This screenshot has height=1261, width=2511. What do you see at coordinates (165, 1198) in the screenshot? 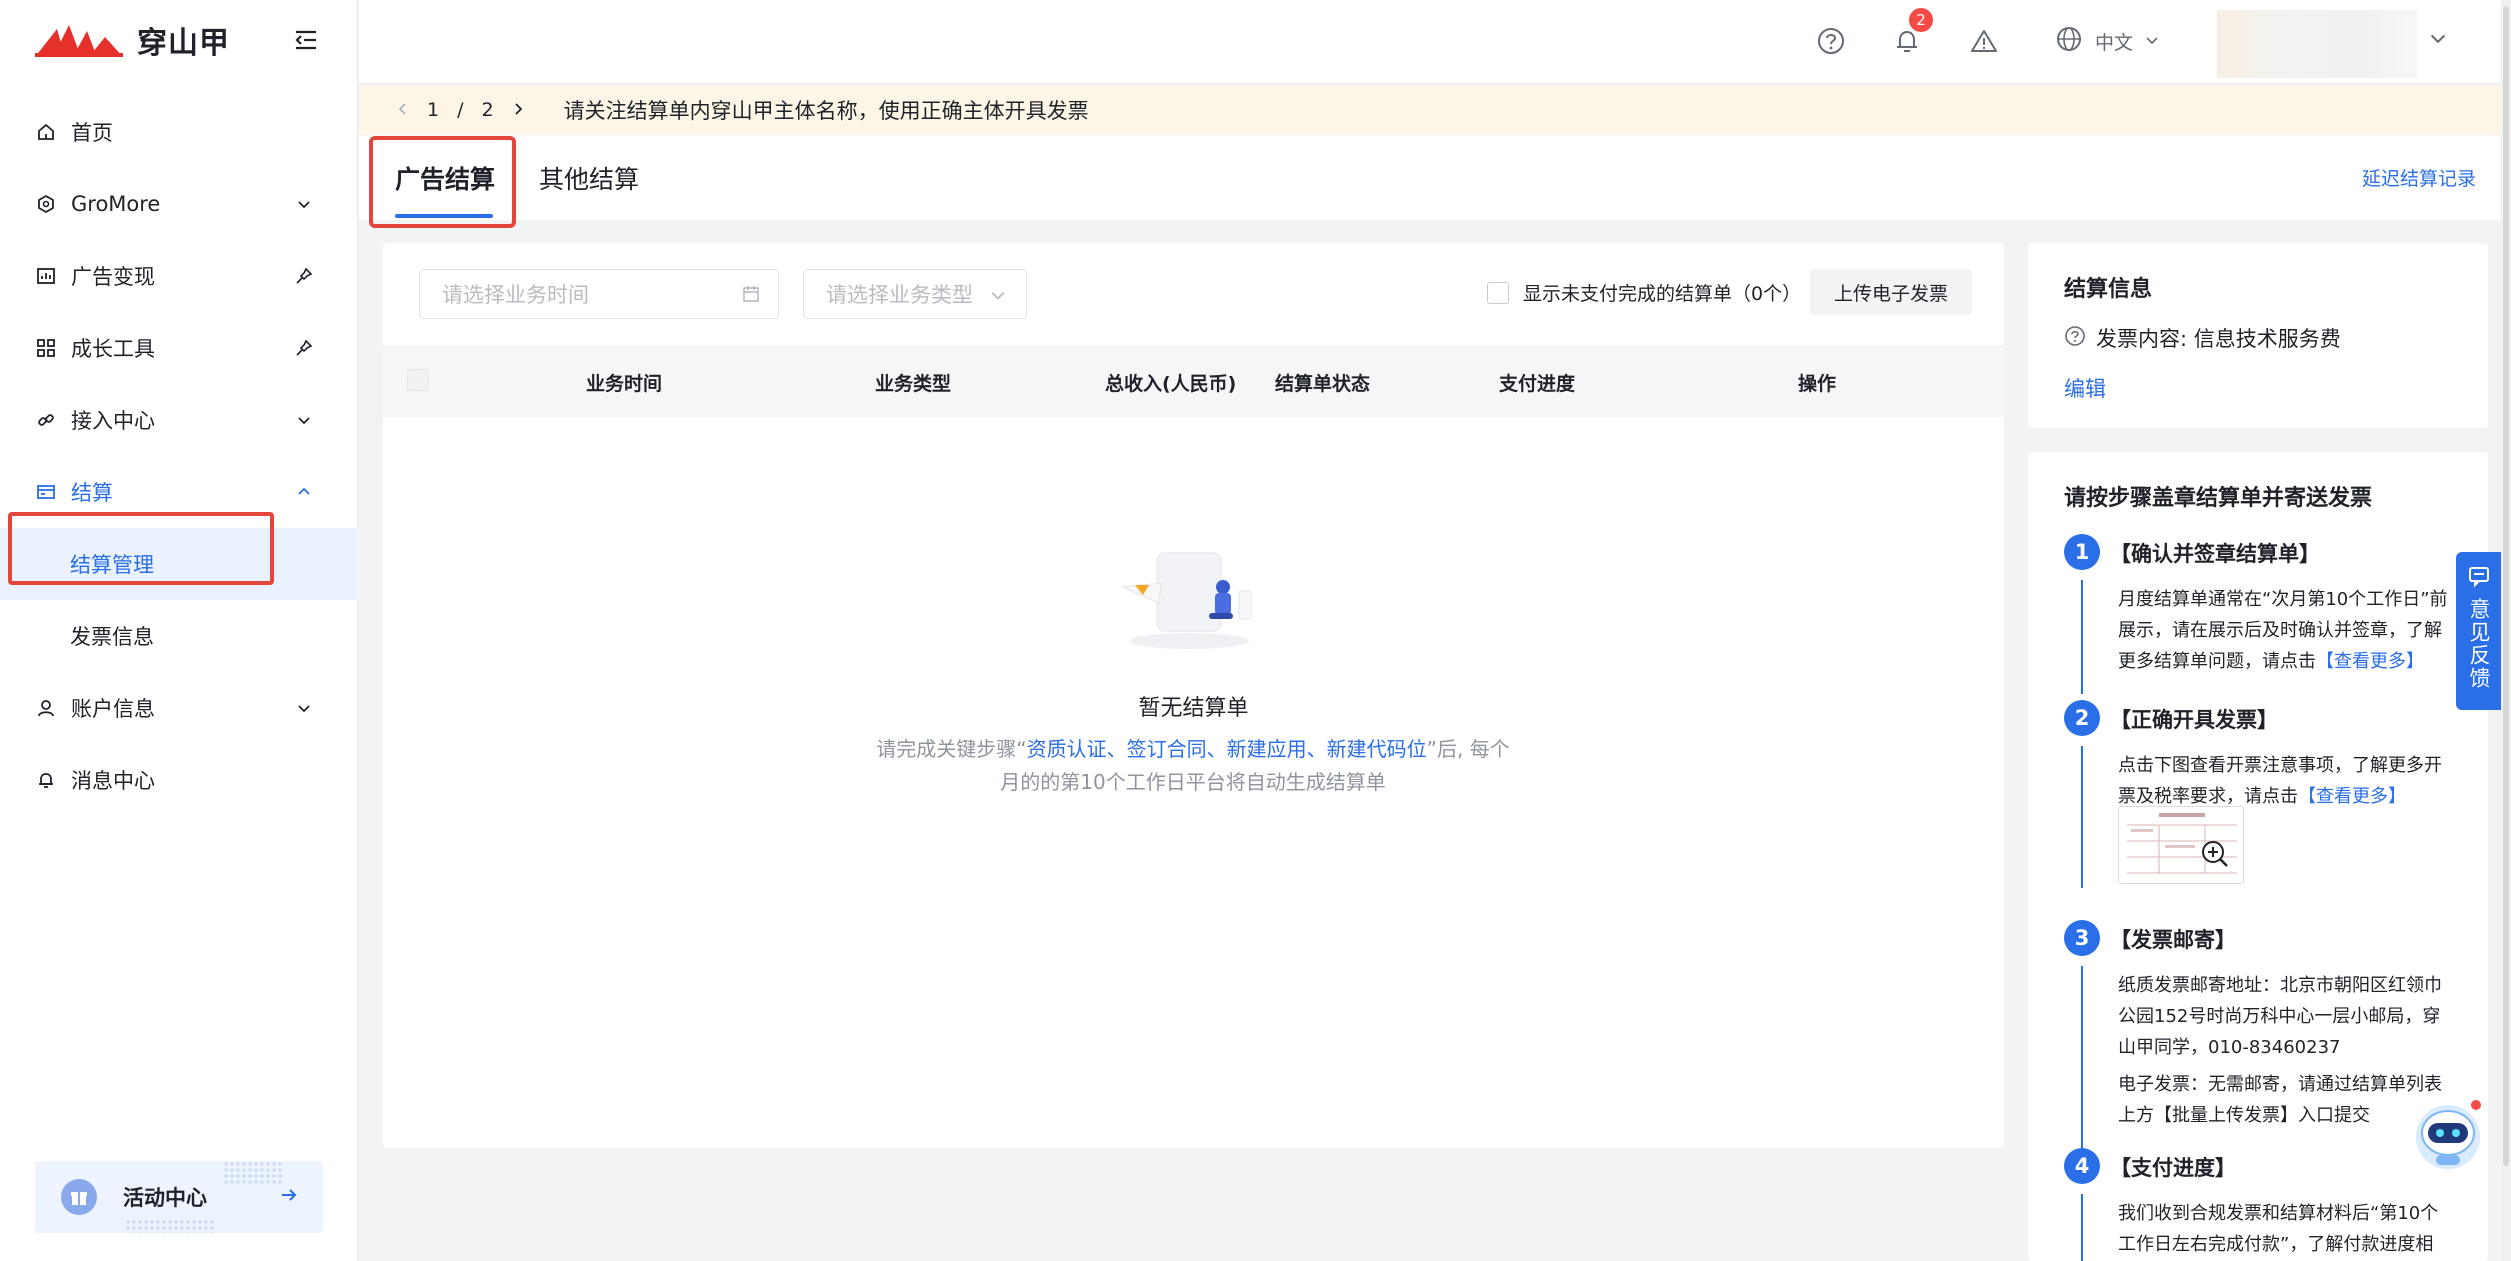
I see `activity-center-label: 活动中心` at bounding box center [165, 1198].